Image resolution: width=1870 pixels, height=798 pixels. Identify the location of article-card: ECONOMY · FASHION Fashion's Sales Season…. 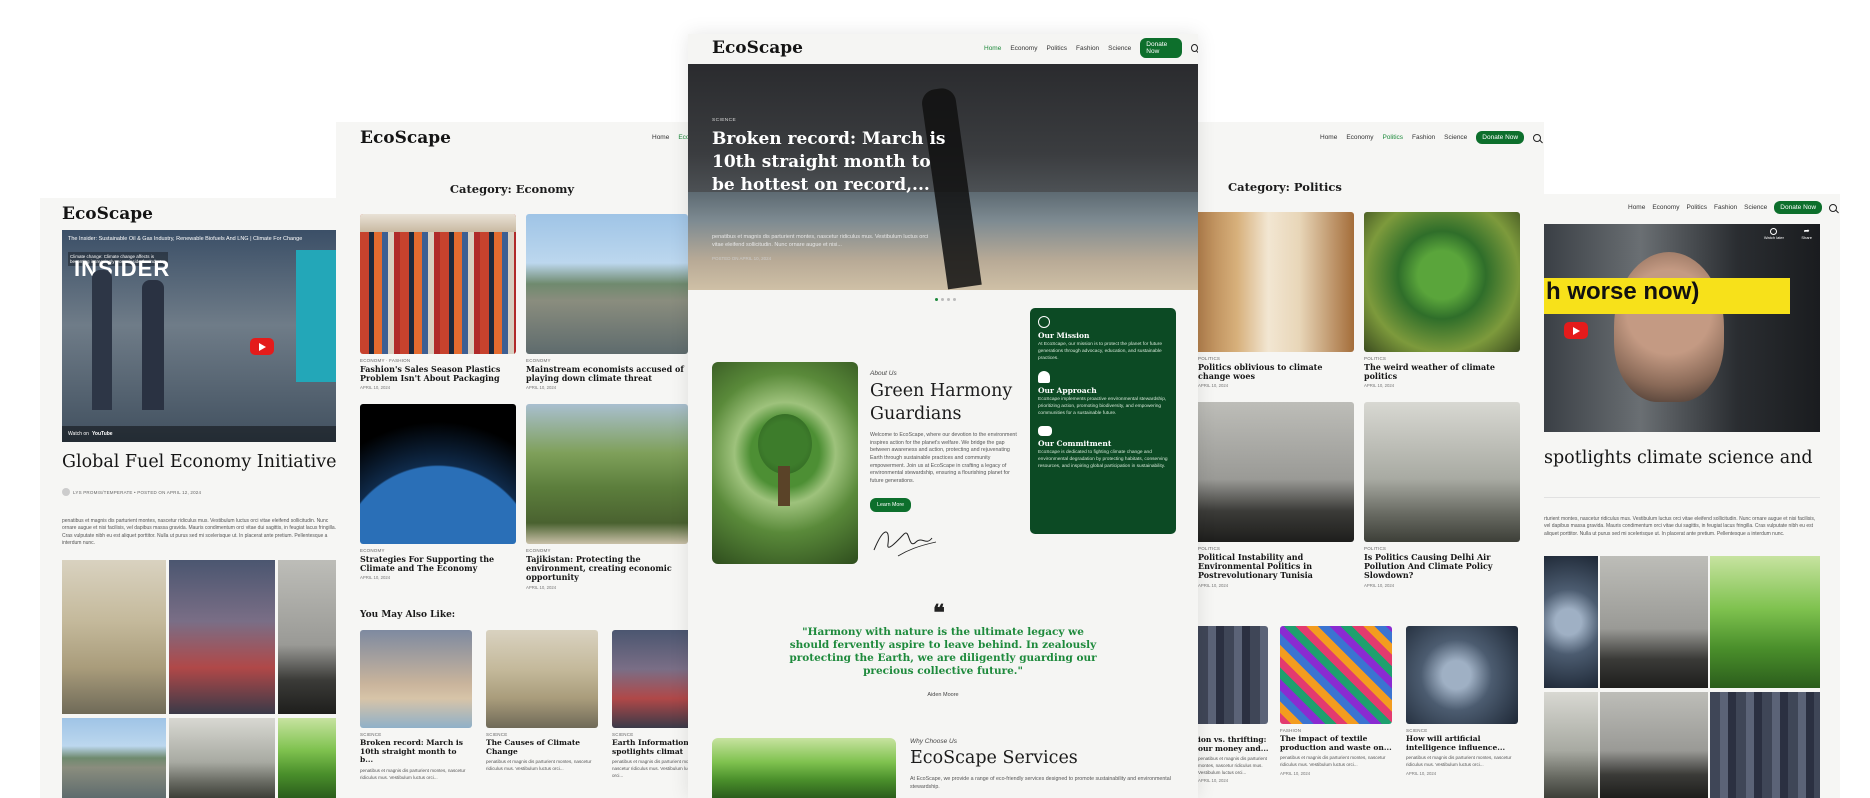
(438, 374).